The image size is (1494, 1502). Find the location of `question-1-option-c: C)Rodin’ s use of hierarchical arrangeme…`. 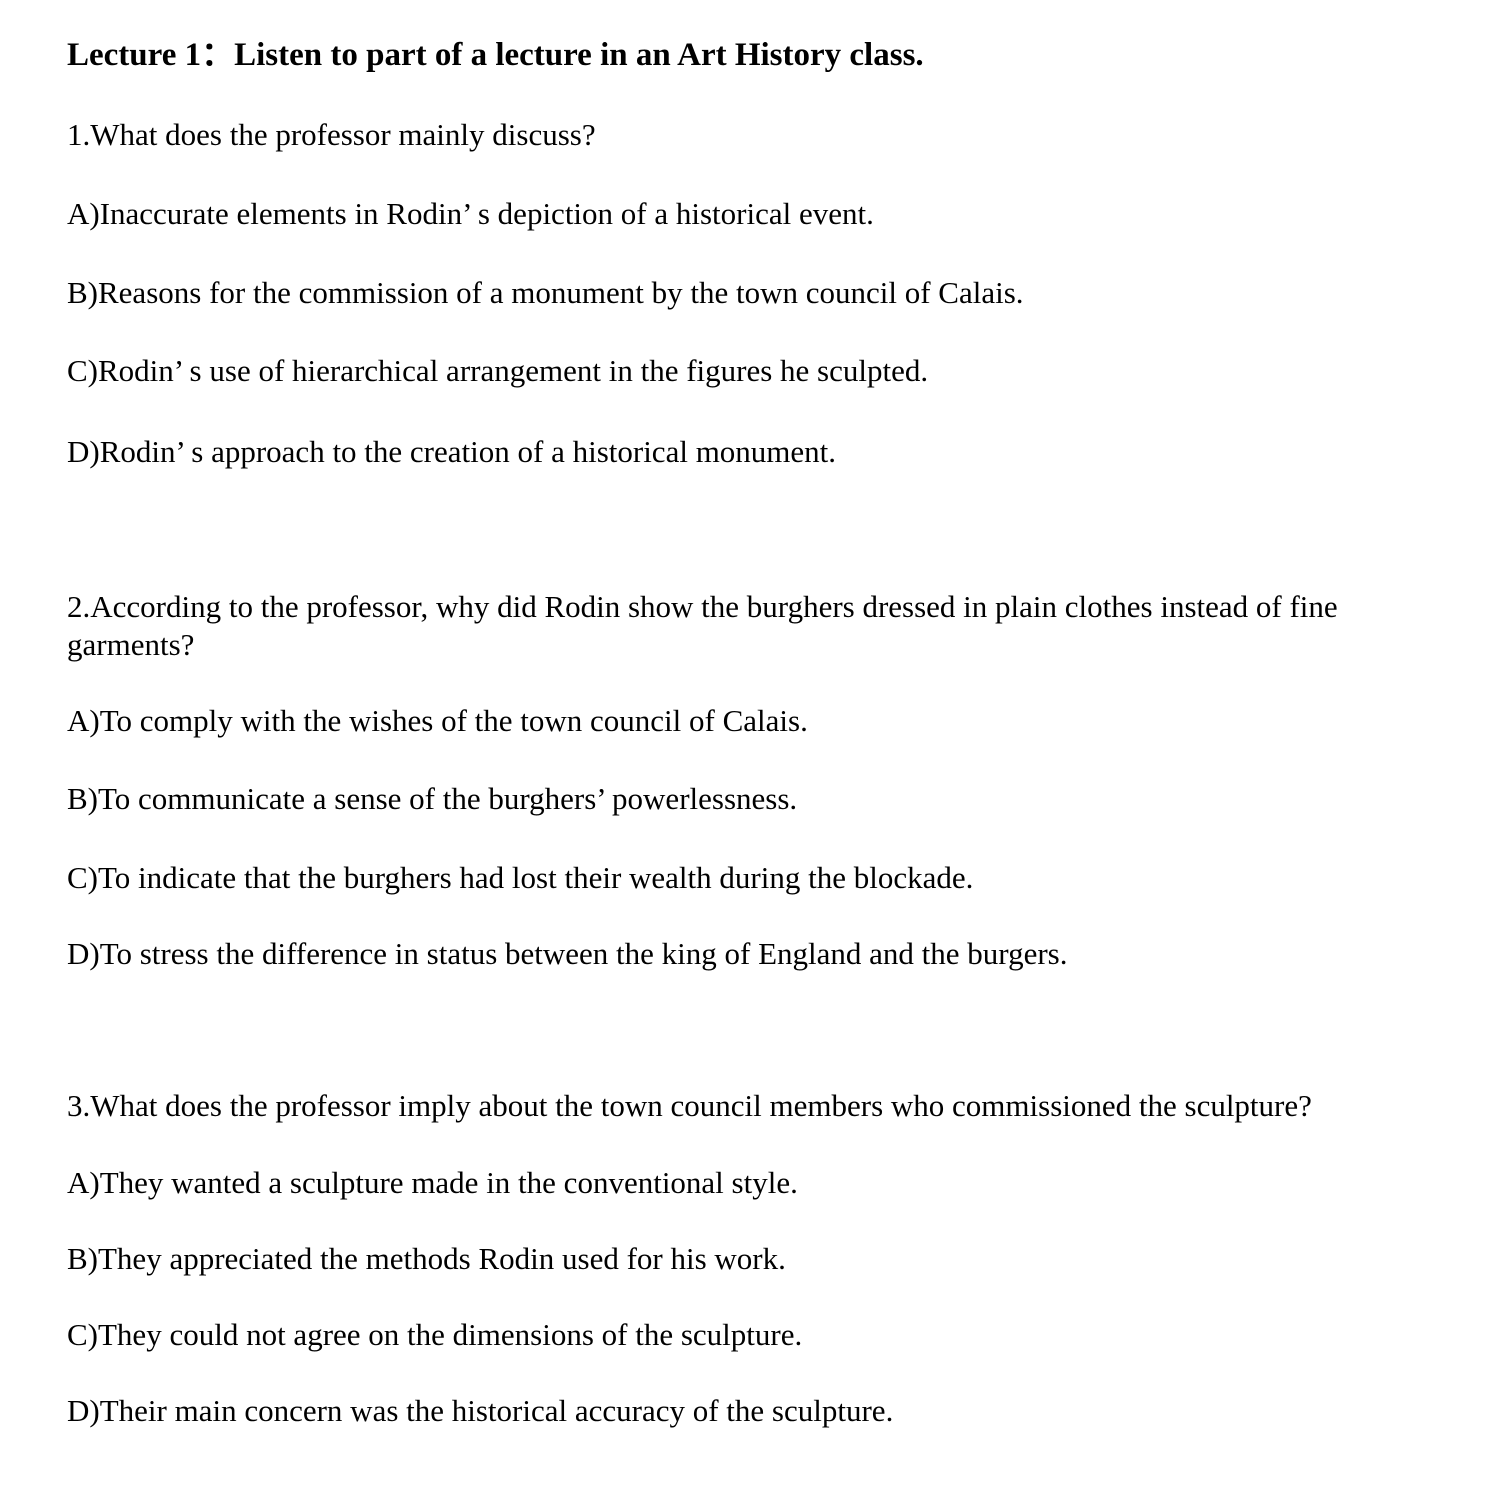

question-1-option-c: C)Rodin’ s use of hierarchical arrangeme… is located at coordinates (498, 370).